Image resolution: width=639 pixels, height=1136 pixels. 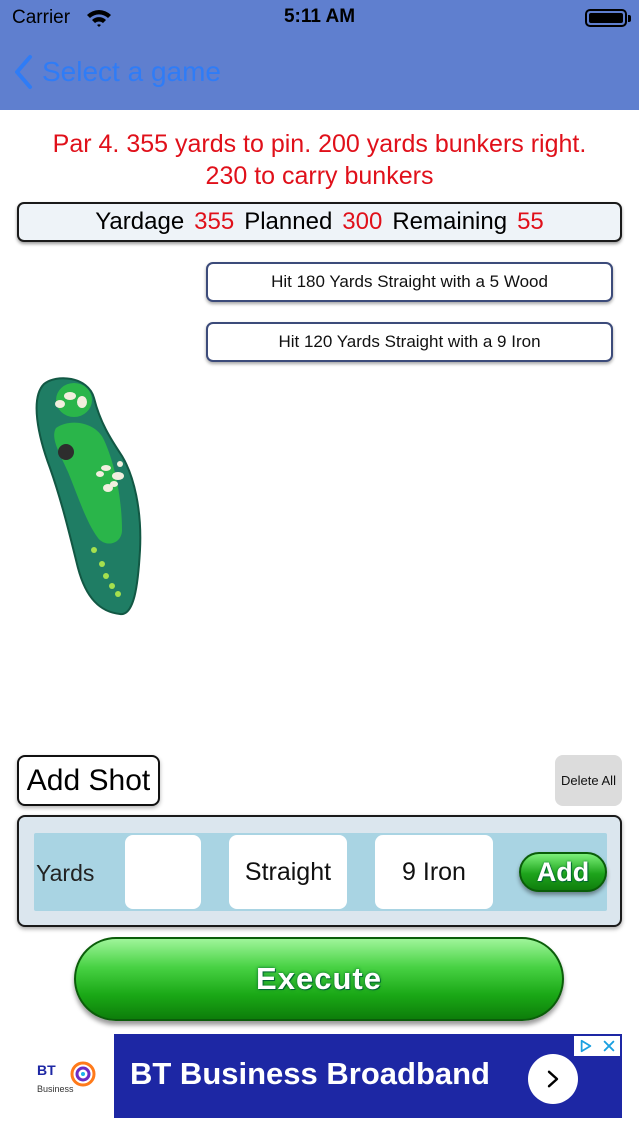 What do you see at coordinates (563, 872) in the screenshot?
I see `add-button: Add` at bounding box center [563, 872].